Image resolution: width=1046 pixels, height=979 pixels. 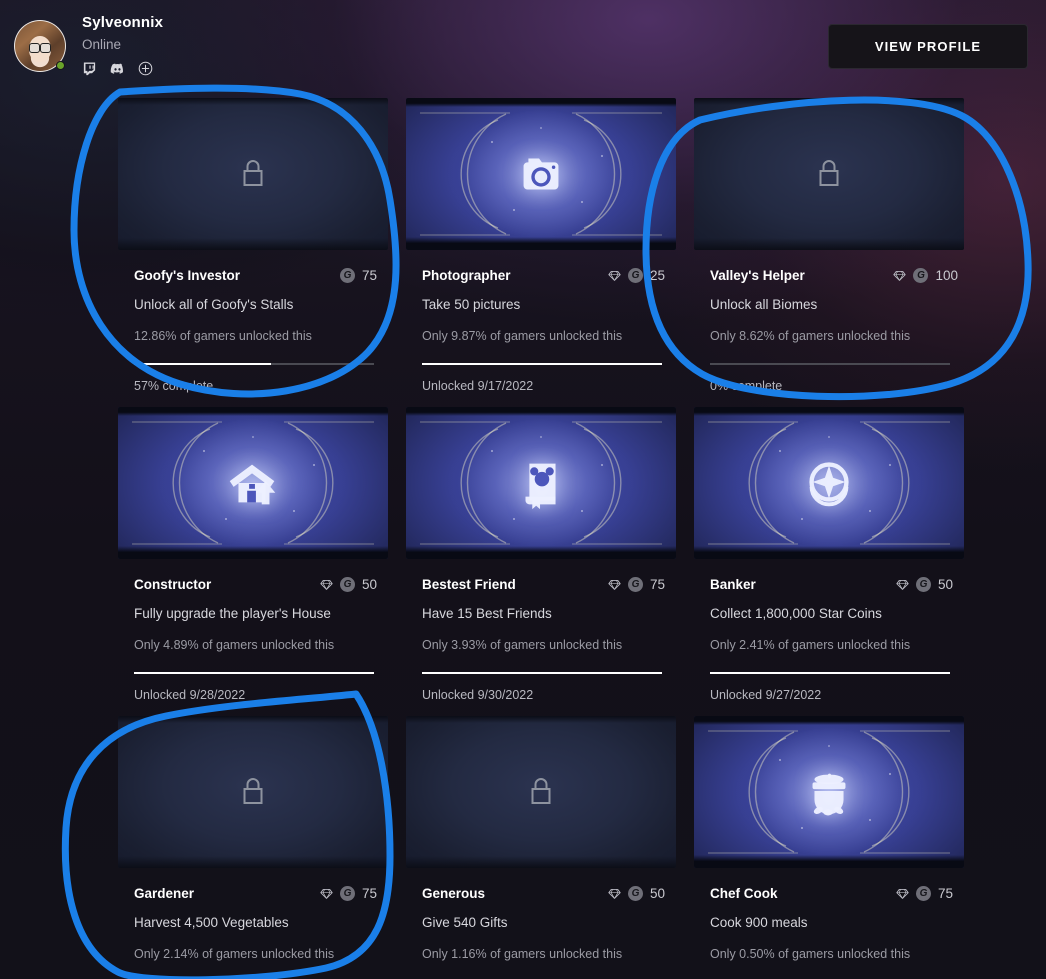 I want to click on achievement-description: Fully upgrade the player's House, so click(x=232, y=613).